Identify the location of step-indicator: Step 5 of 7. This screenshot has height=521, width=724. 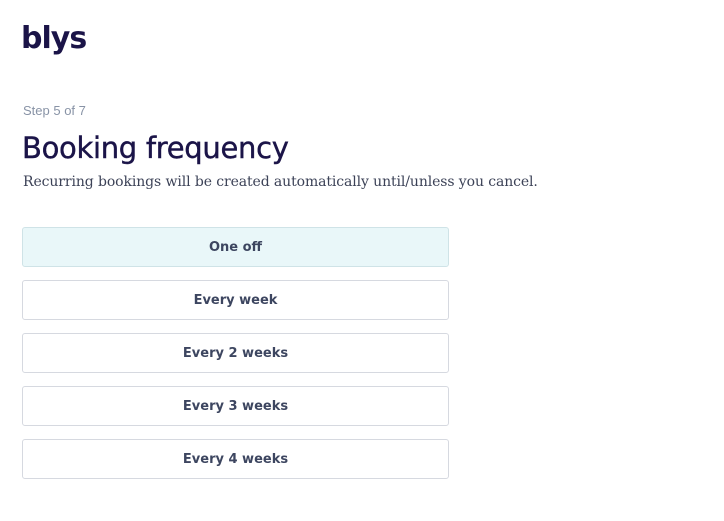
(54, 110).